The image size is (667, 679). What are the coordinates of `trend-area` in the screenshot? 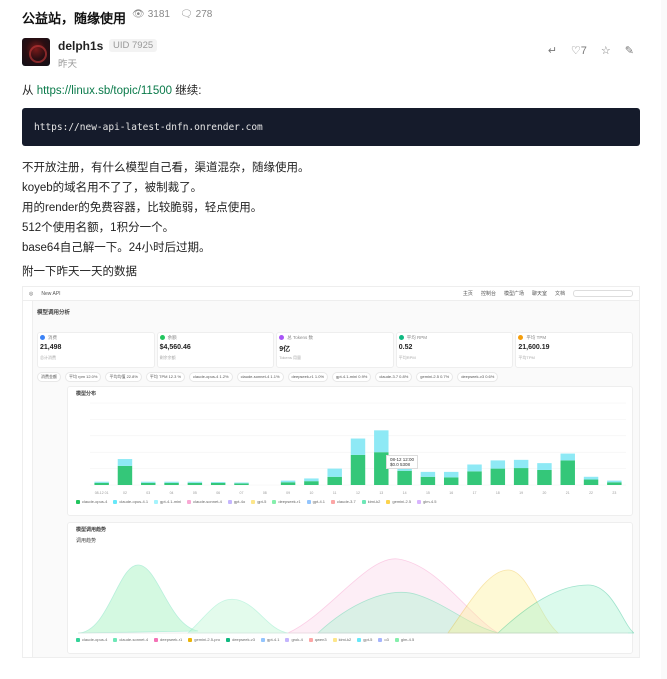 It's located at (237, 616).